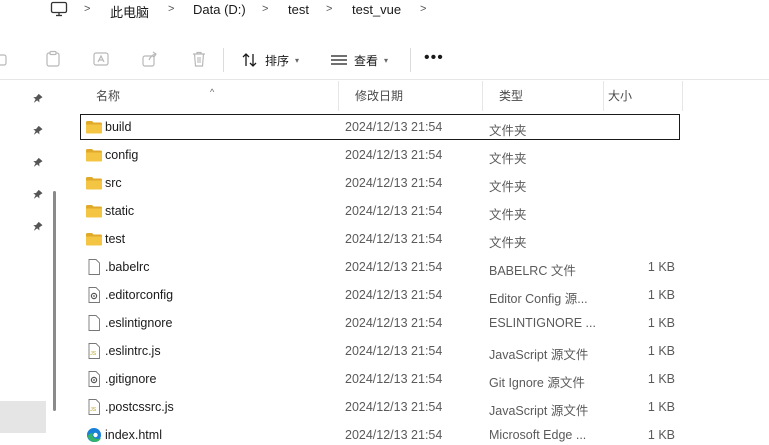  I want to click on paste-icon, so click(53, 59).